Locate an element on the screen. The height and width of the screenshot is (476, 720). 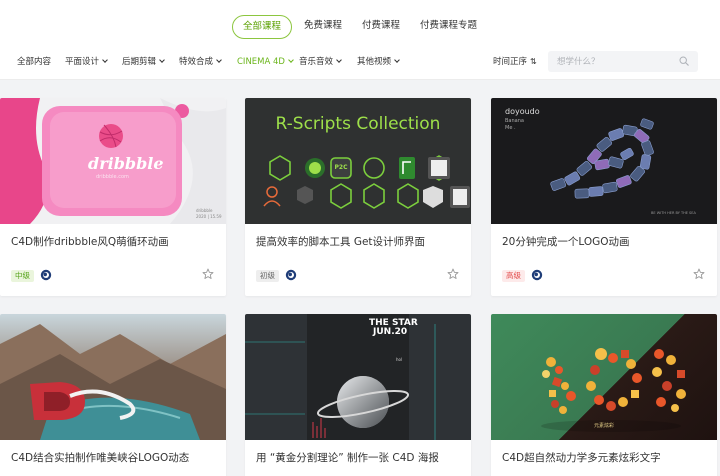
sort-arrows-icon: ⇅ is located at coordinates (533, 61).